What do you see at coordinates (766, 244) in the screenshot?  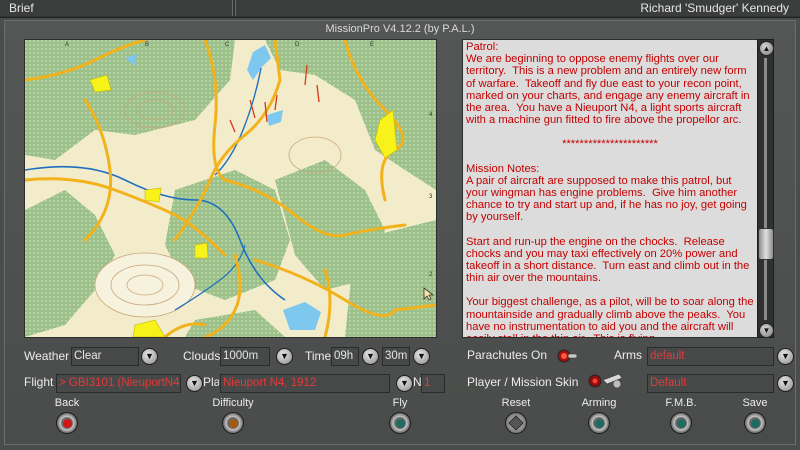 I see `scroll-thumb` at bounding box center [766, 244].